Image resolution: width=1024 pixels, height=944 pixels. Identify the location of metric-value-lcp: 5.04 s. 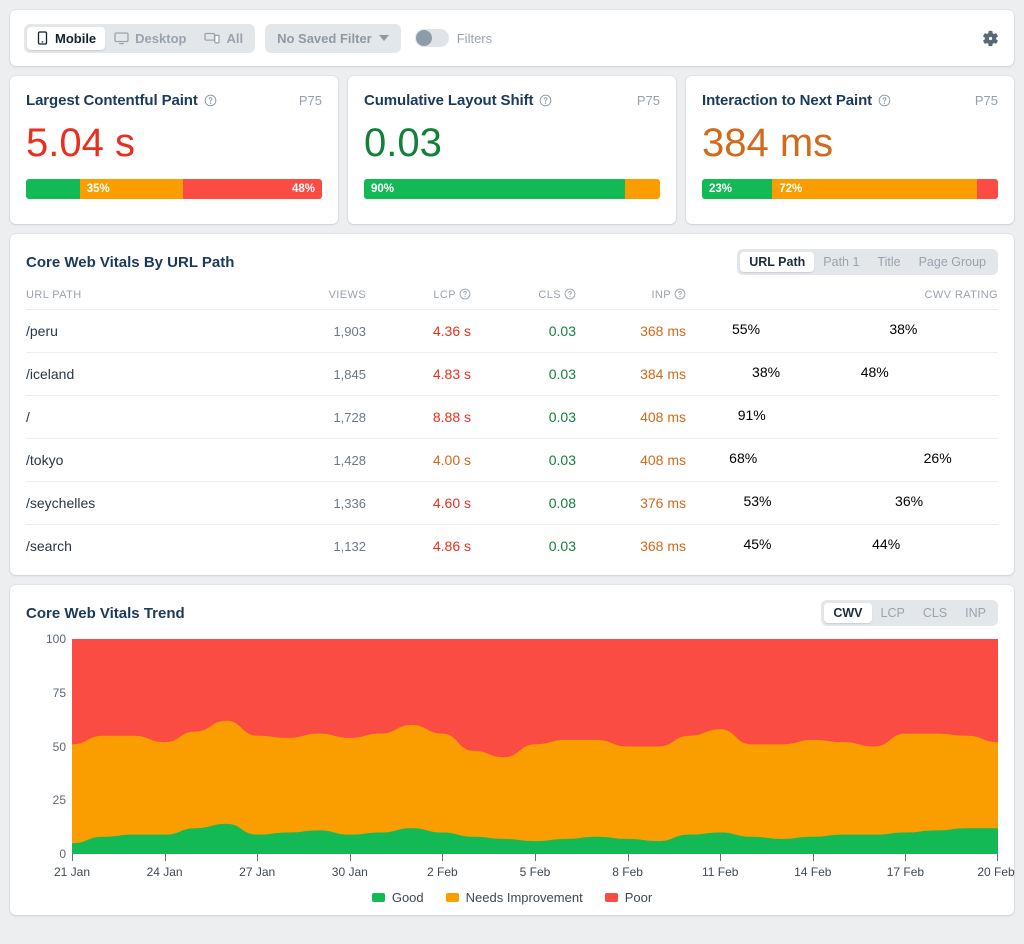
(80, 143).